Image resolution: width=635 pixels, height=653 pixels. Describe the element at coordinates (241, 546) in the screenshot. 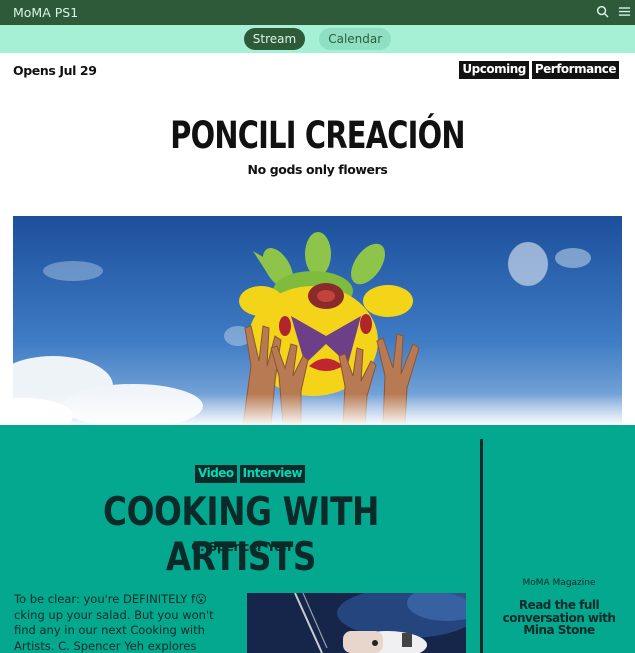

I see `feature-byline: C. Spencer Yeh` at that location.